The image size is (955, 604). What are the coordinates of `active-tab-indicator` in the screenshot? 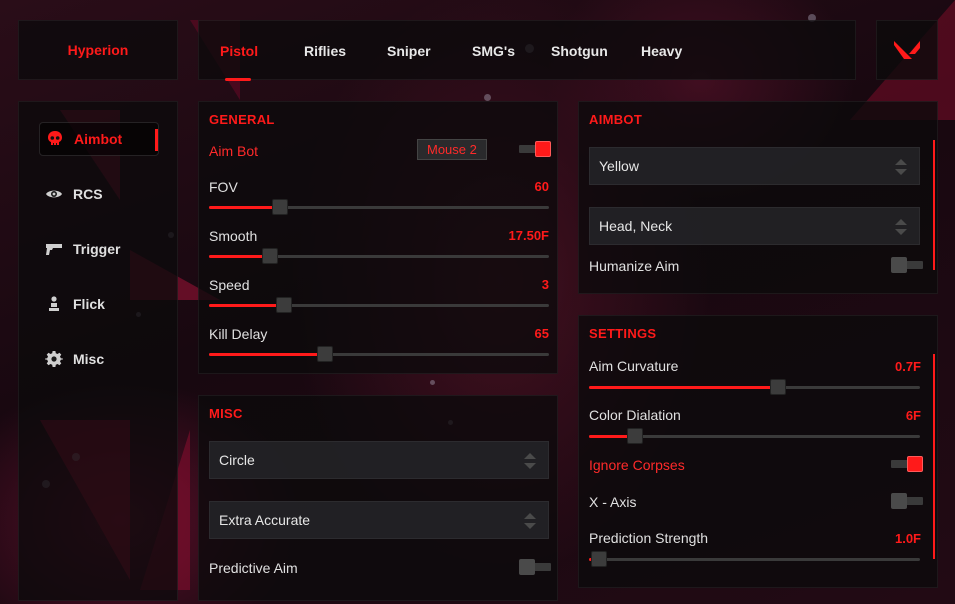 It's located at (238, 79).